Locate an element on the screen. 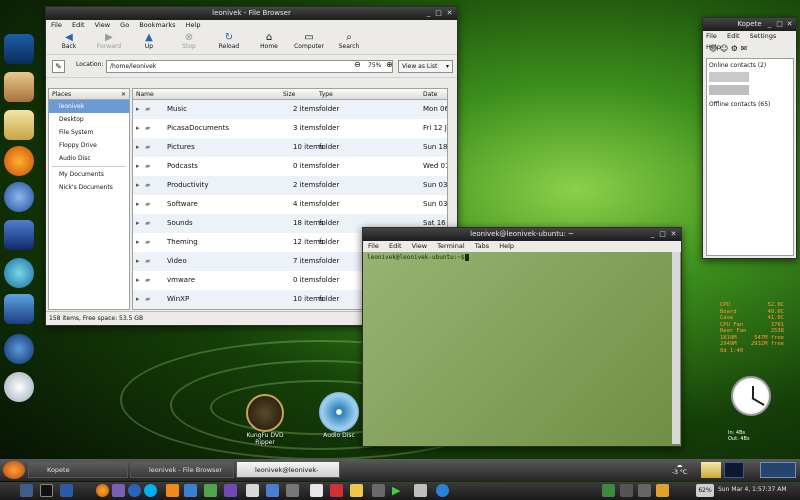 This screenshot has width=800, height=500. file-row: ▸▰Pictures10 itemsfolderSun 18 F is located at coordinates (290, 147).